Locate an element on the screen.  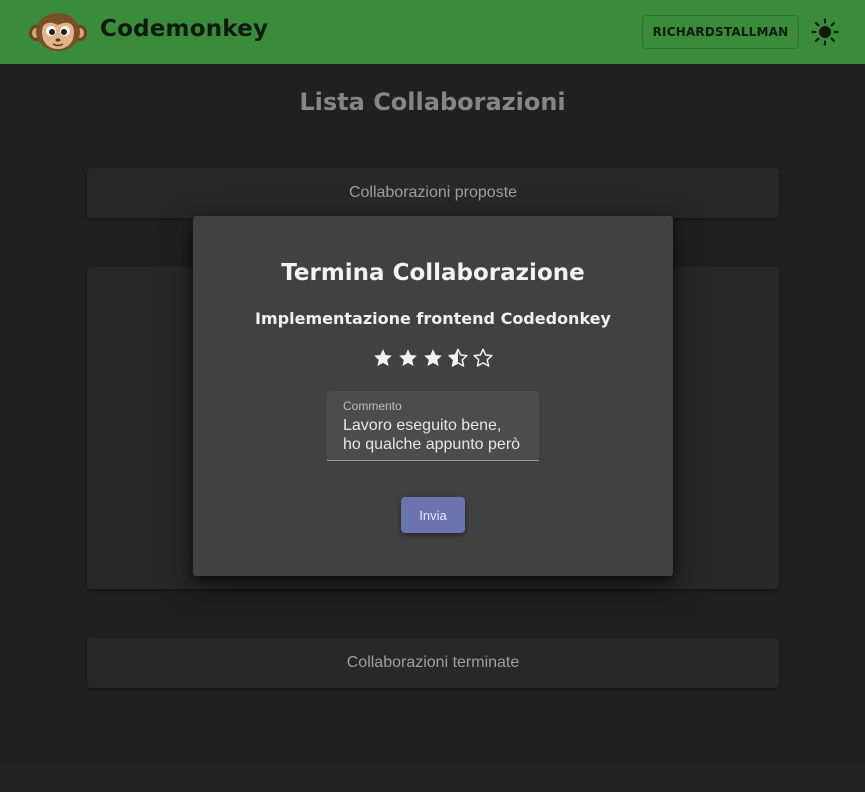
brand-name: Codemonkey is located at coordinates (184, 29).